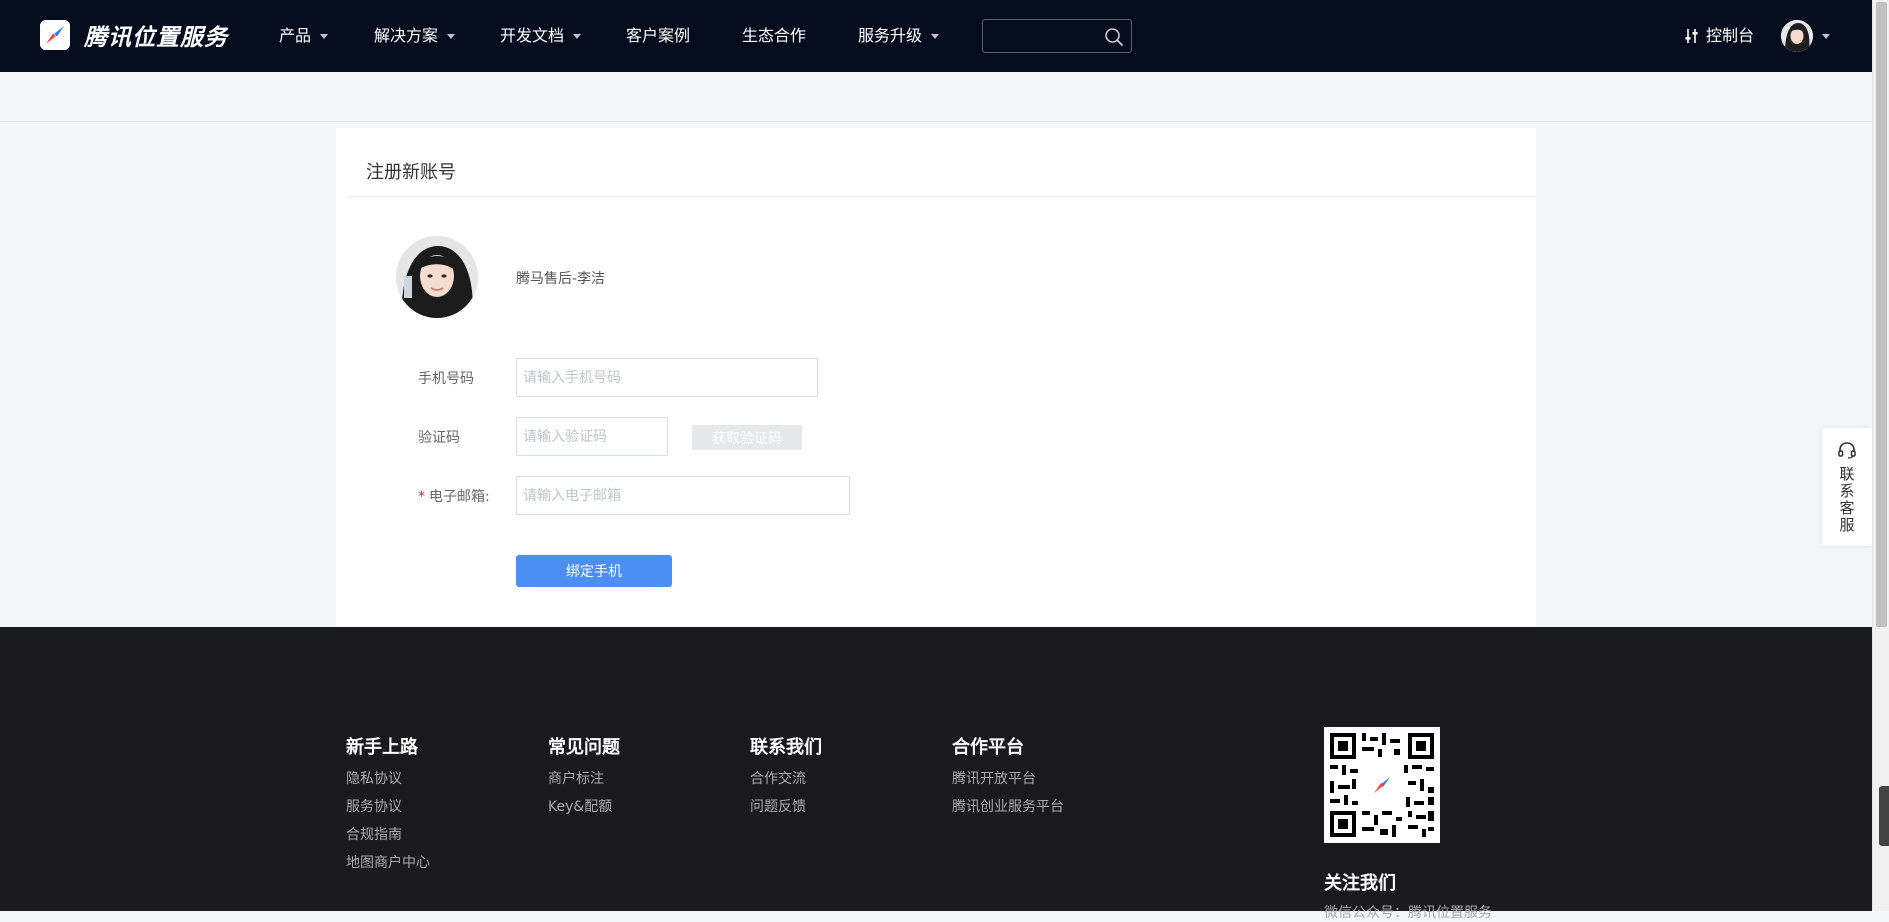  What do you see at coordinates (382, 747) in the screenshot?
I see `footer-heading: 新手上路` at bounding box center [382, 747].